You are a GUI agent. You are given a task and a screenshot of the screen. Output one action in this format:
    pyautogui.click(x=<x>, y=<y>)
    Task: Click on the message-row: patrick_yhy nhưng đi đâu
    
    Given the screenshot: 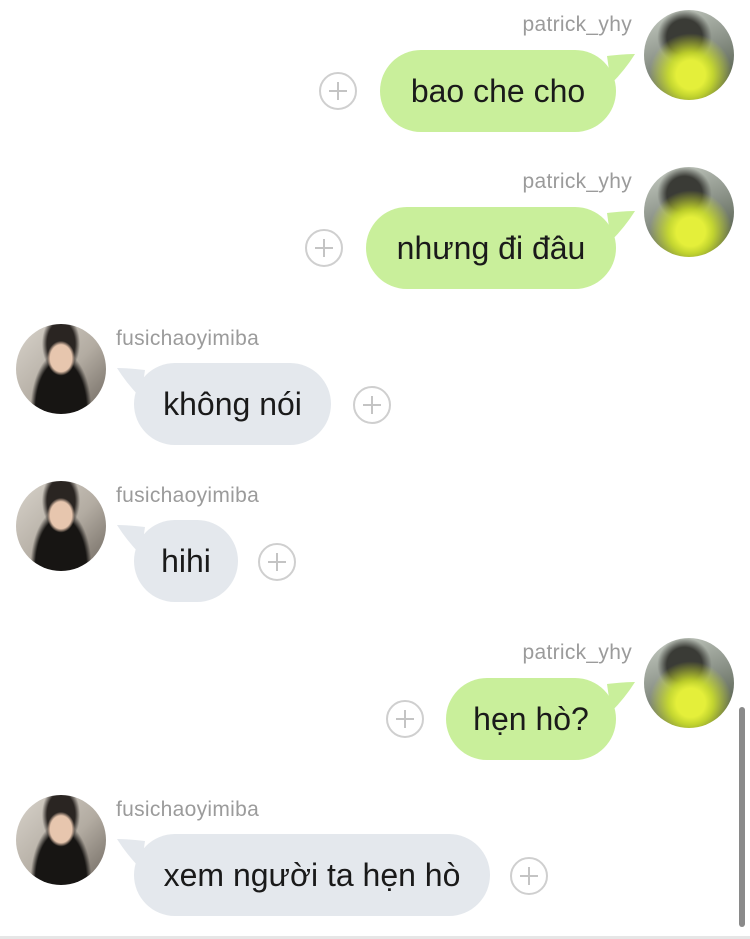 What is the action you would take?
    pyautogui.click(x=375, y=227)
    